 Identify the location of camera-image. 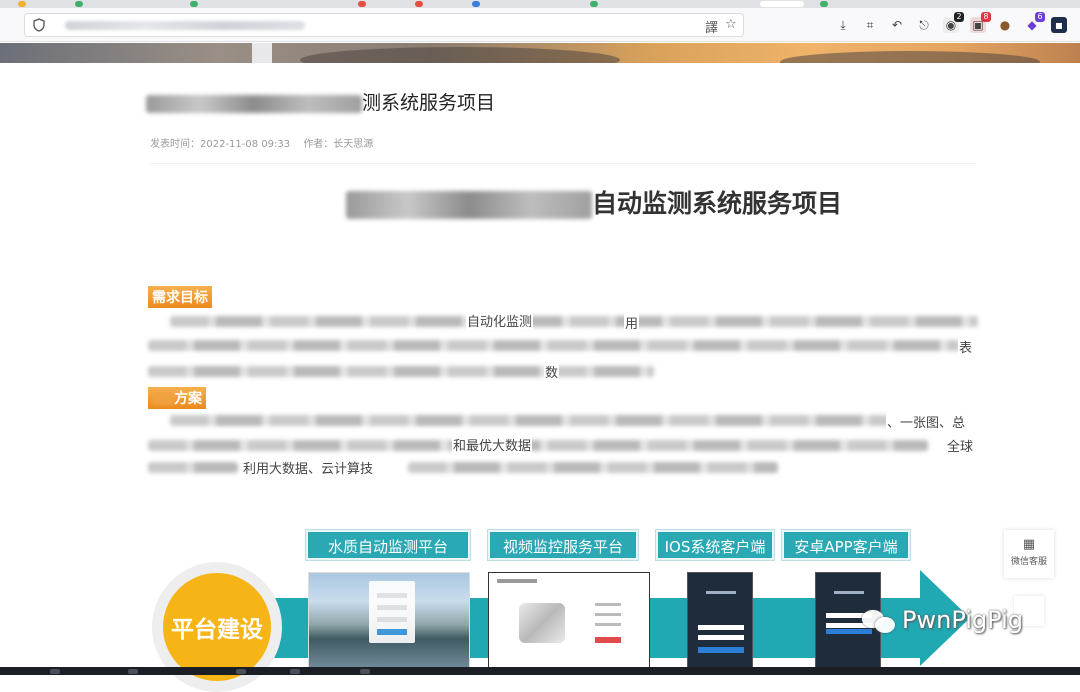
(542, 623).